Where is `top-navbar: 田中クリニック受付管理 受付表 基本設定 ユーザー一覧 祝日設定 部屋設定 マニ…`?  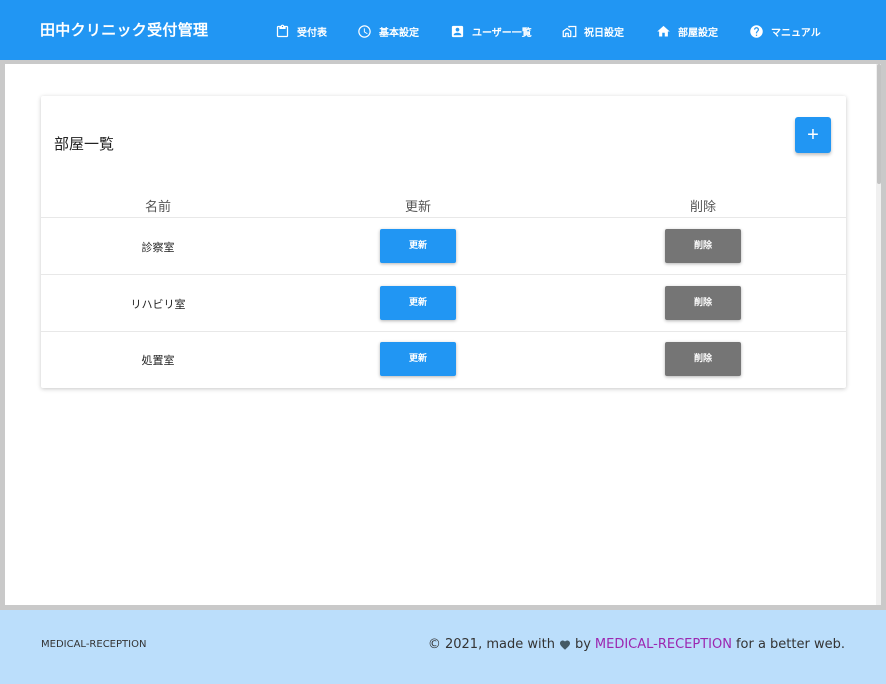
top-navbar: 田中クリニック受付管理 受付表 基本設定 ユーザー一覧 祝日設定 部屋設定 マニ… is located at coordinates (443, 30).